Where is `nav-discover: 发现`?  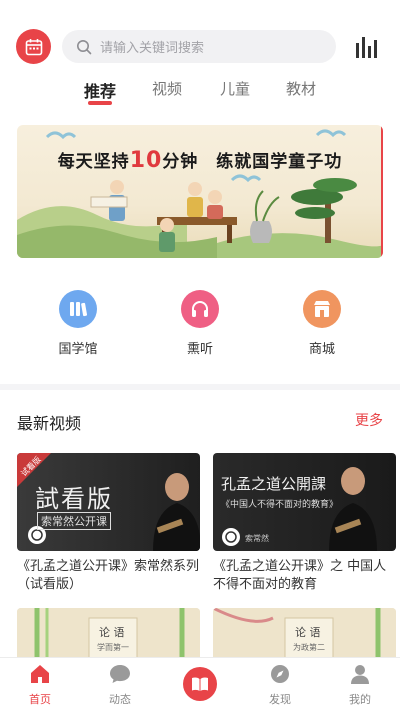 nav-discover: 发现 is located at coordinates (280, 685).